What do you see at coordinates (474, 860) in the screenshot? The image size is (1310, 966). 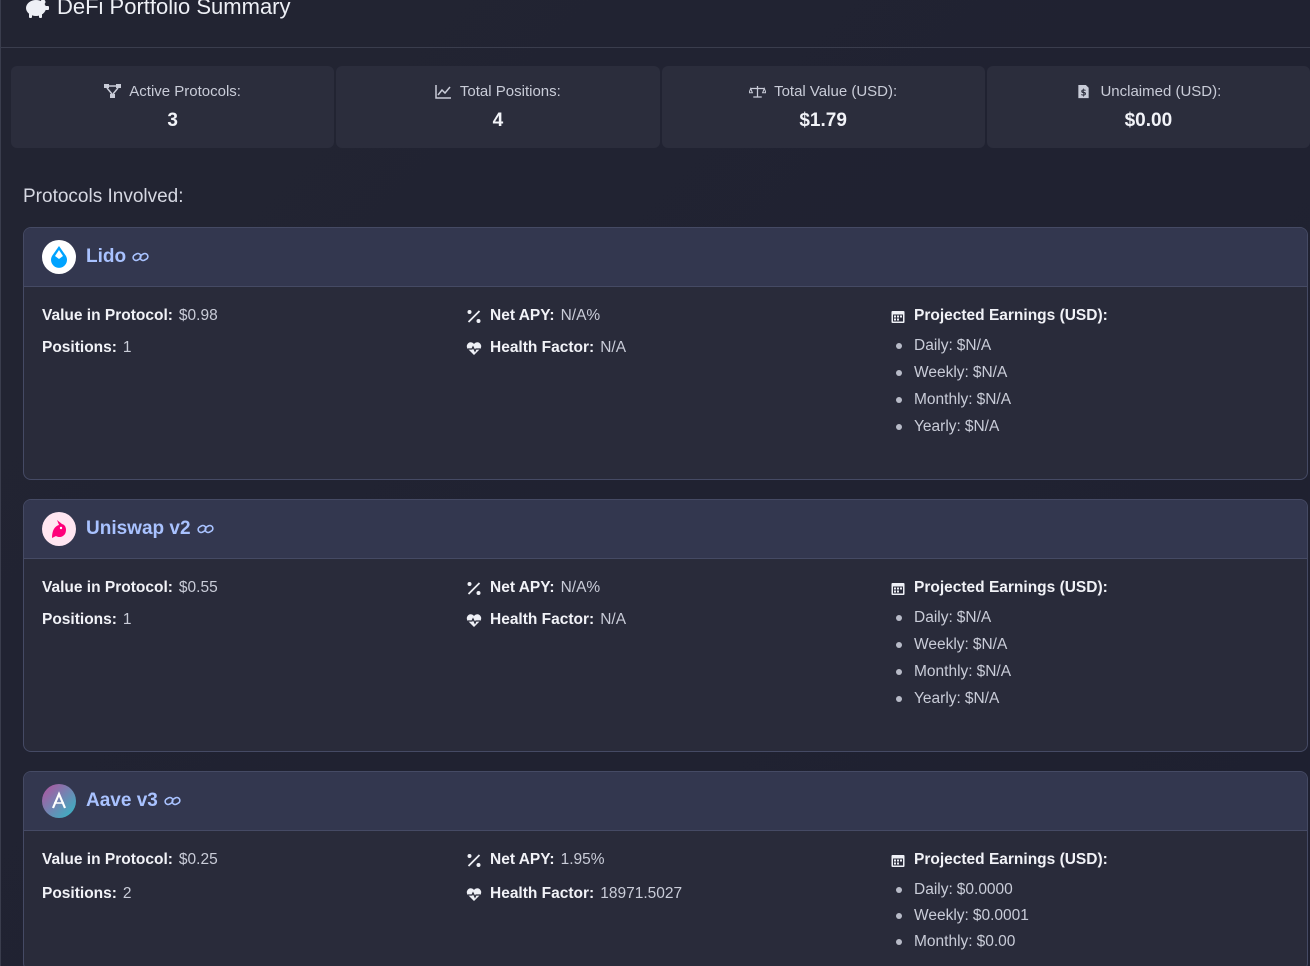 I see `percent-icon` at bounding box center [474, 860].